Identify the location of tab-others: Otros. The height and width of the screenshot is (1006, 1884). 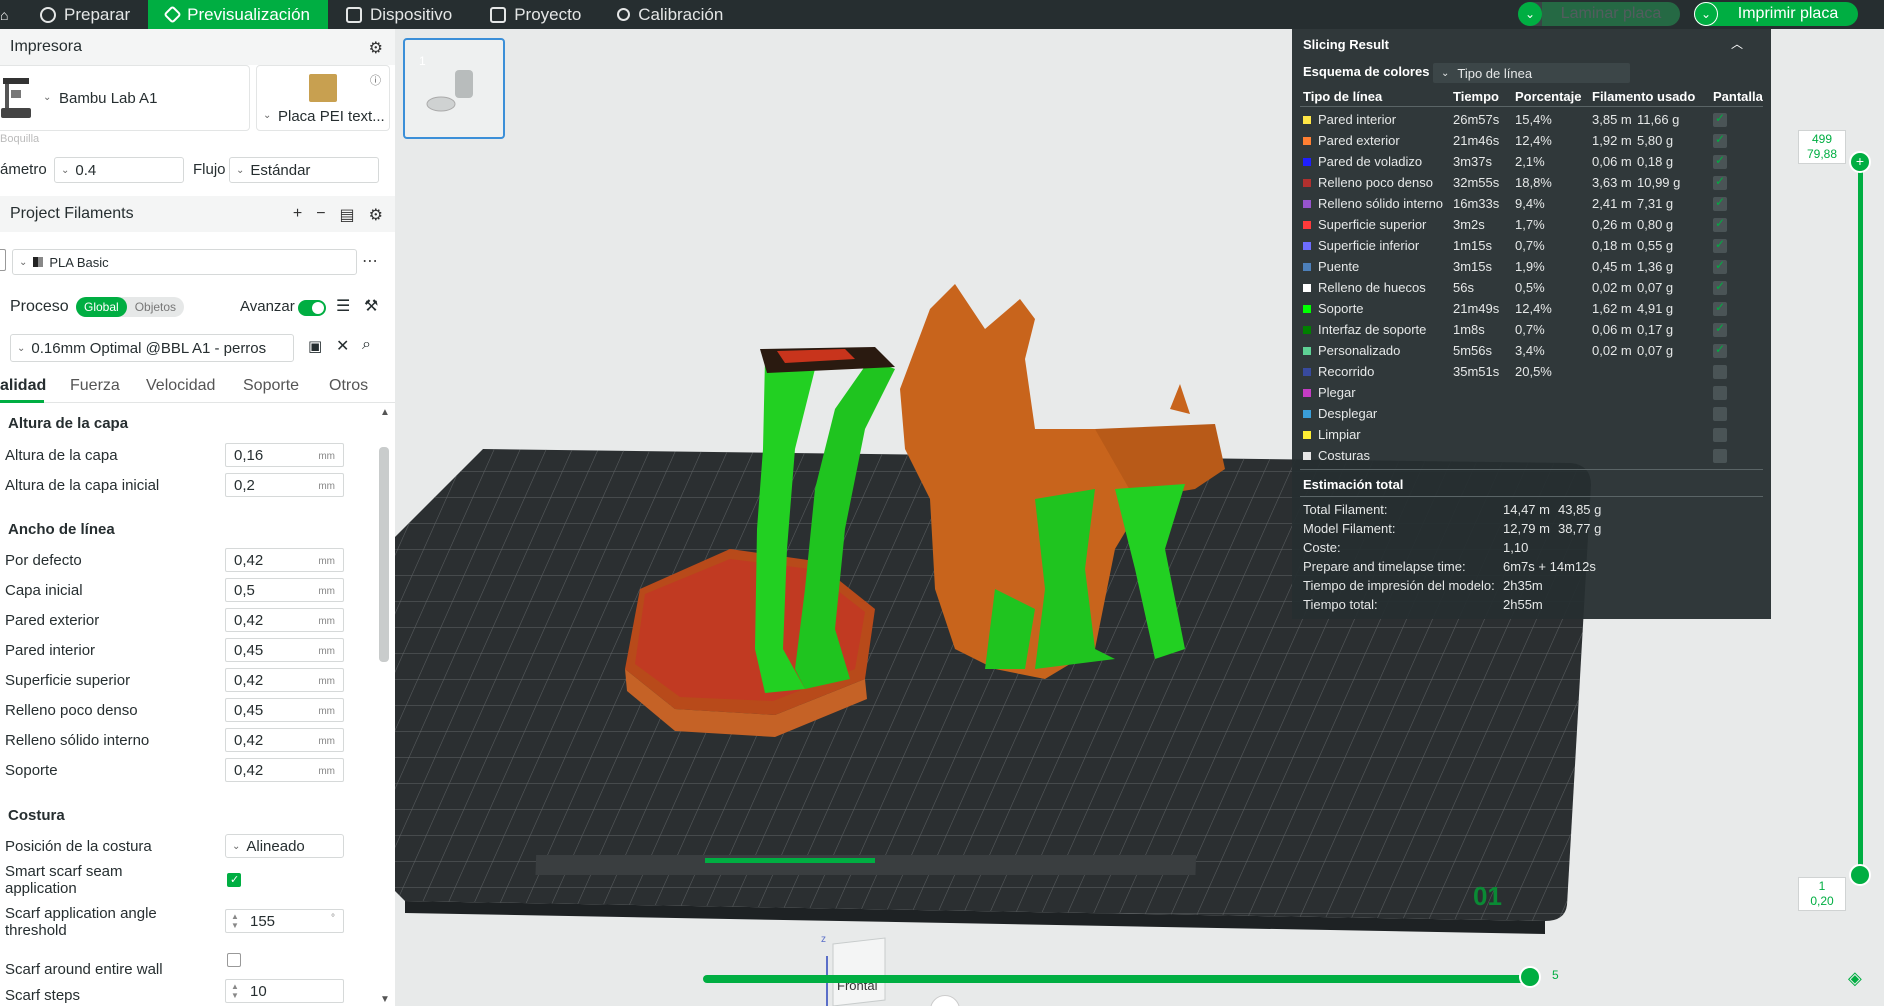
(348, 386).